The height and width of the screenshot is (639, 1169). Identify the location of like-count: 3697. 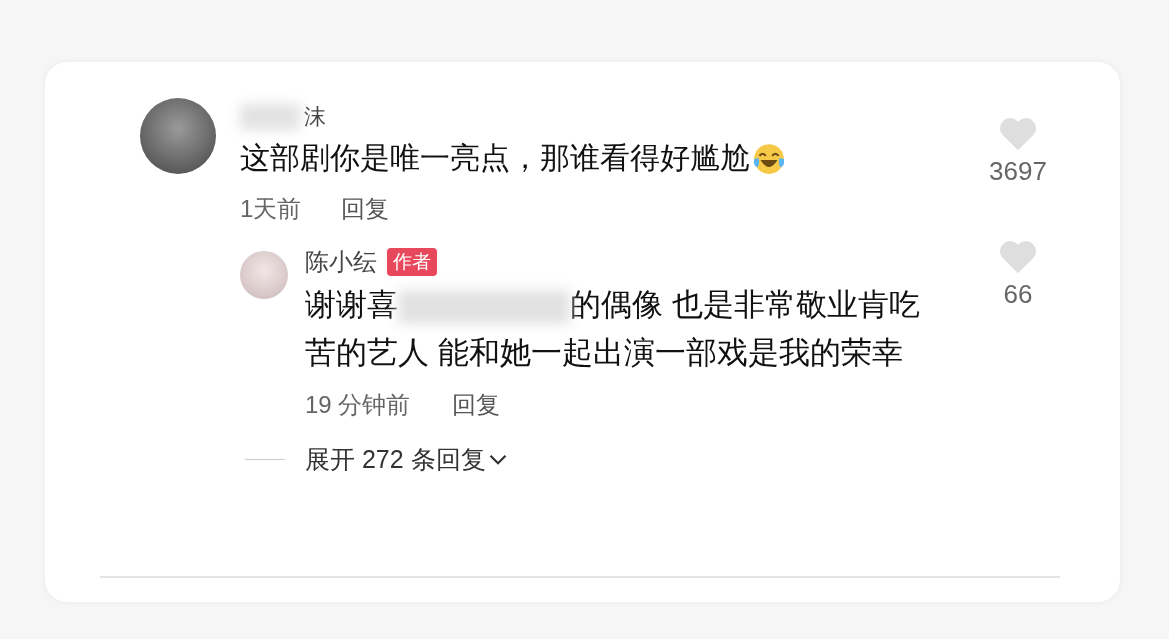
(1018, 171).